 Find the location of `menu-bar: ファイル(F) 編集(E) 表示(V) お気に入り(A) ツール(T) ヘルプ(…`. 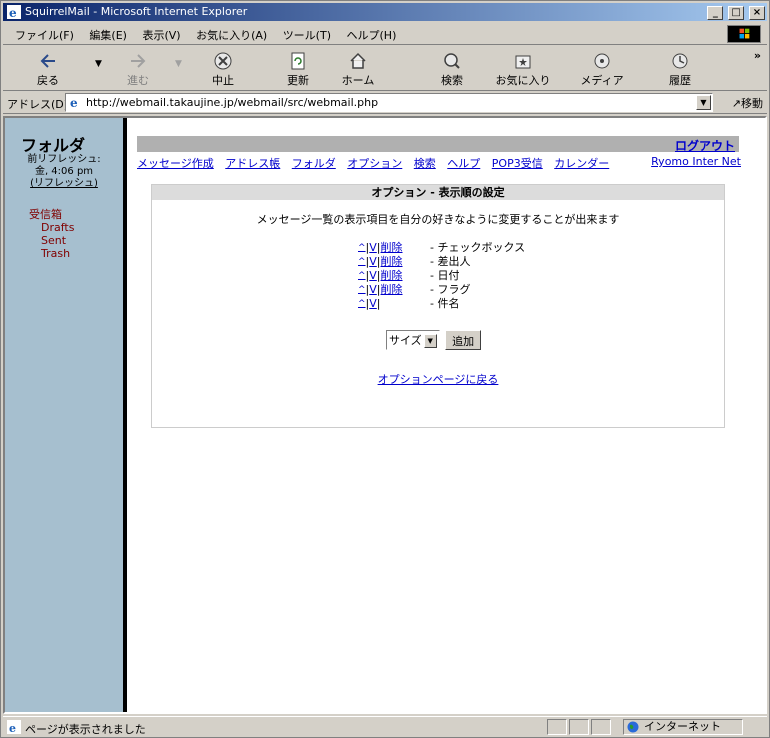

menu-bar: ファイル(F) 編集(E) 表示(V) お気に入り(A) ツール(T) ヘルプ(… is located at coordinates (385, 34).